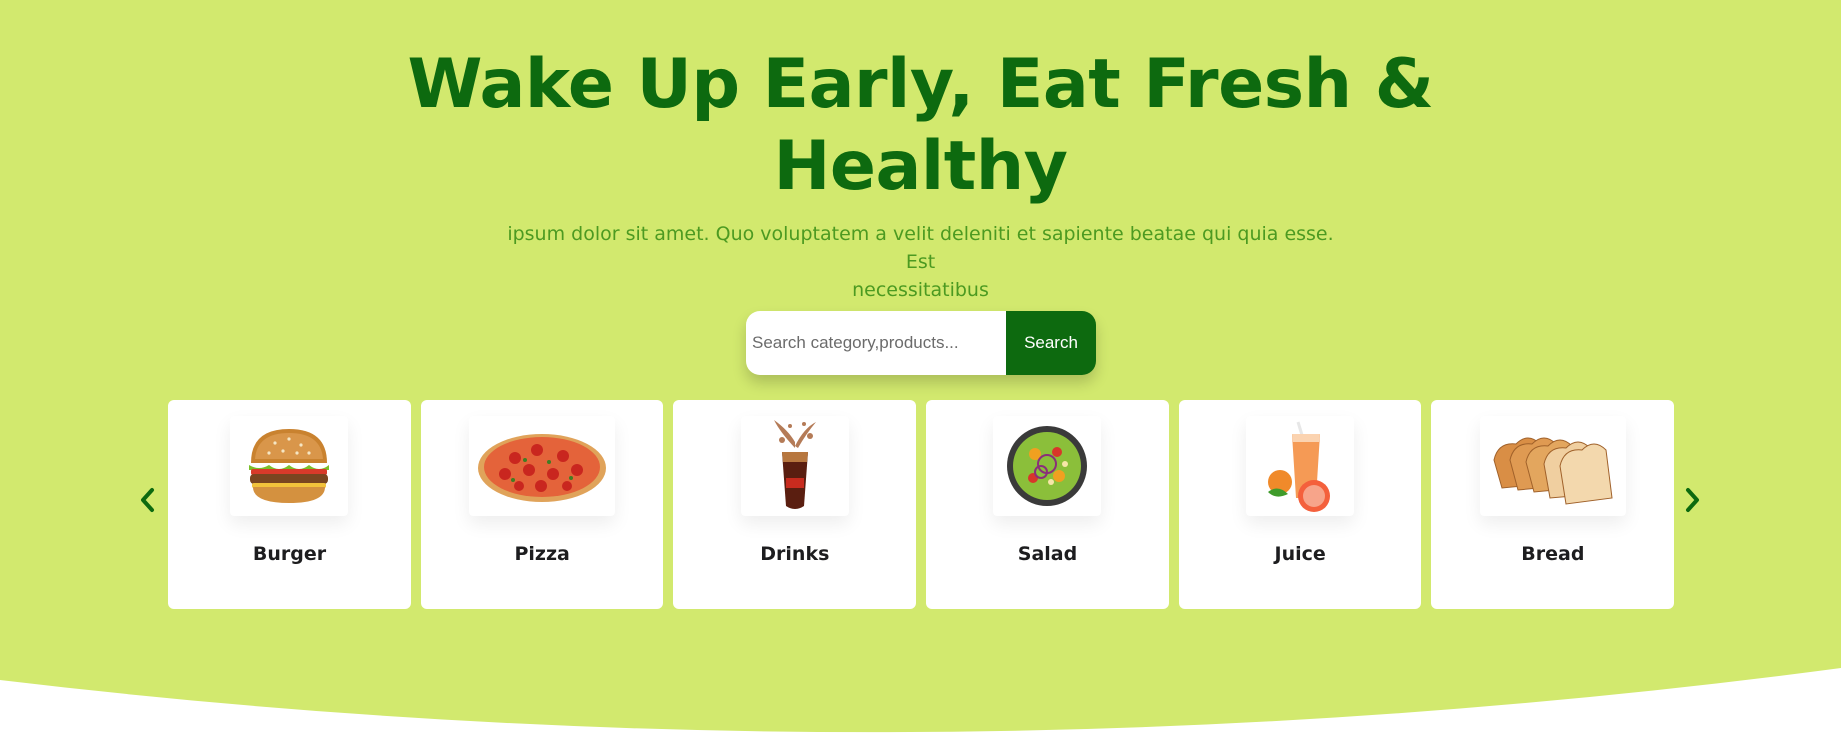 The height and width of the screenshot is (744, 1841). What do you see at coordinates (1051, 343) in the screenshot?
I see `search-button: Search` at bounding box center [1051, 343].